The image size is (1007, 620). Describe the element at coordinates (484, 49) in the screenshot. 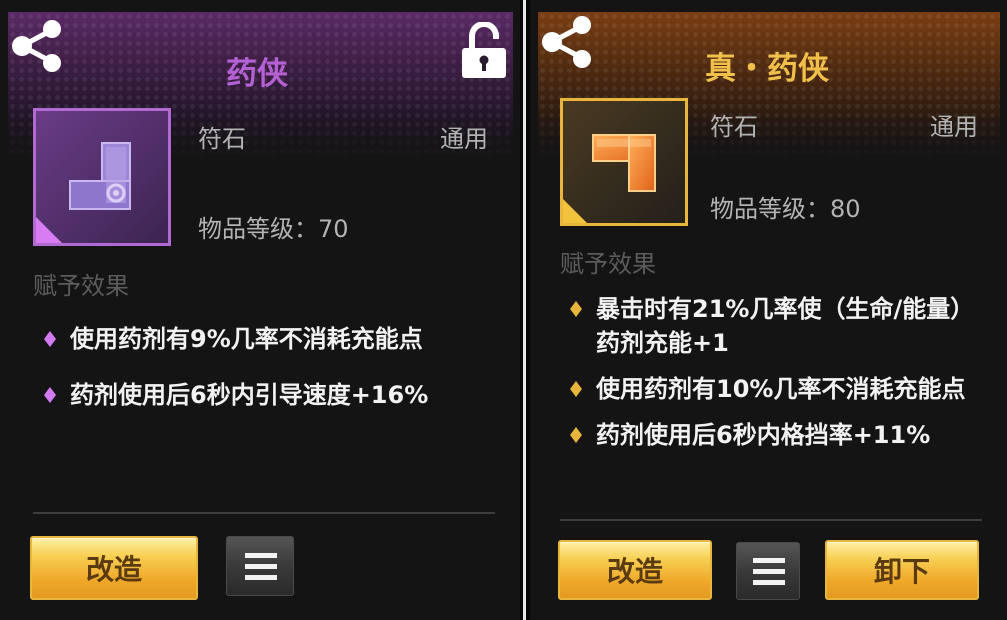

I see `unlock-icon` at that location.